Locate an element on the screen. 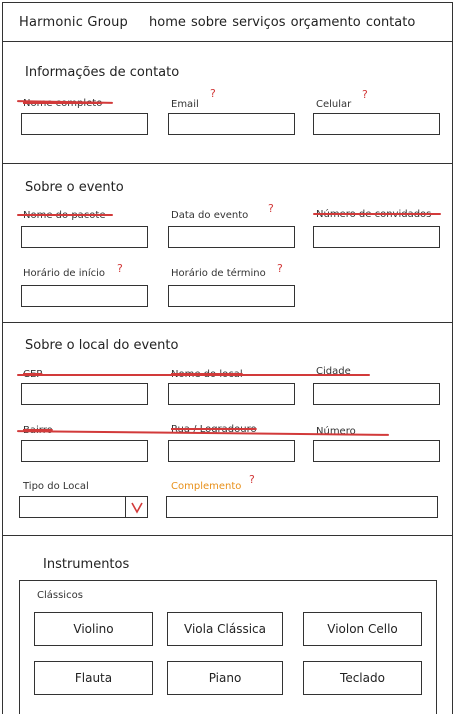 The image size is (457, 714). label-celular: Celular is located at coordinates (334, 104).